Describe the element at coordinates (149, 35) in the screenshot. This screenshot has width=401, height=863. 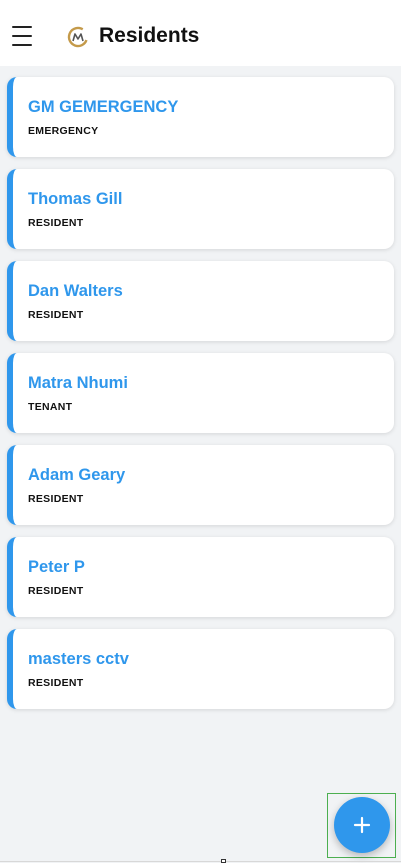
I see `page-title: Residents` at that location.